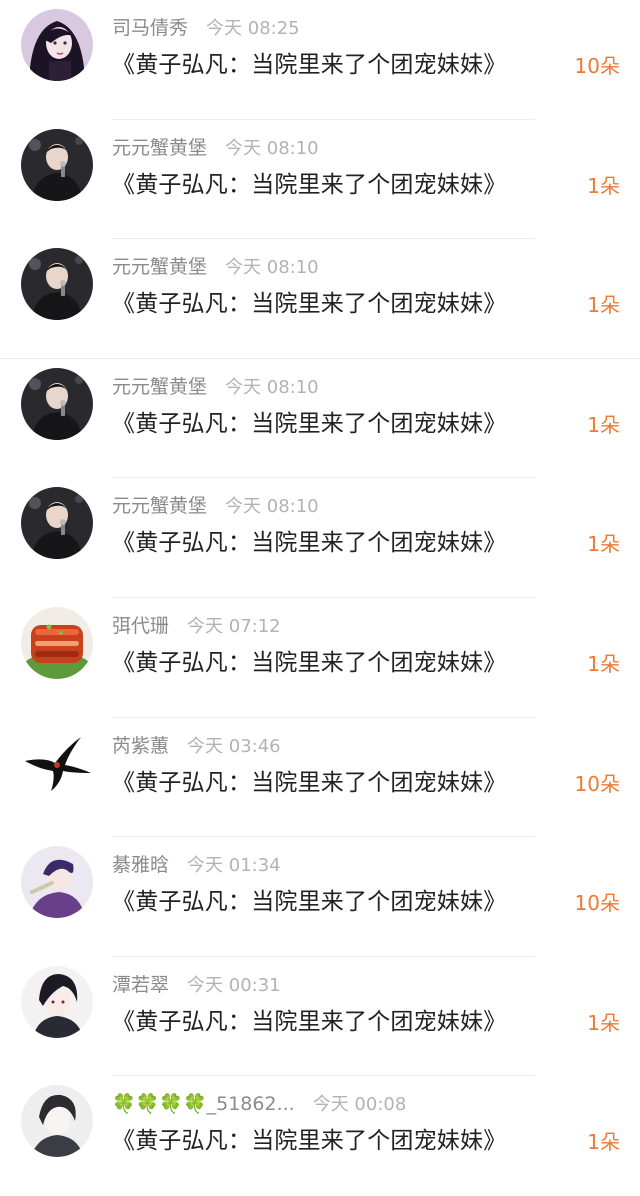 The width and height of the screenshot is (640, 1196). Describe the element at coordinates (234, 866) in the screenshot. I see `timestamp: 今天 01:34` at that location.